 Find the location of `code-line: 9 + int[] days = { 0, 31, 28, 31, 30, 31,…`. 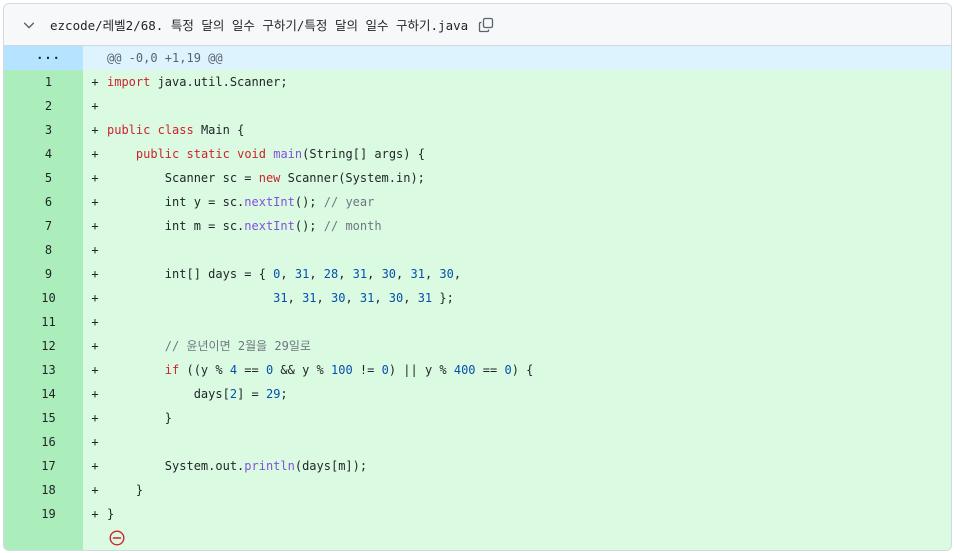

code-line: 9 + int[] days = { 0, 31, 28, 31, 30, 31,… is located at coordinates (477, 274).